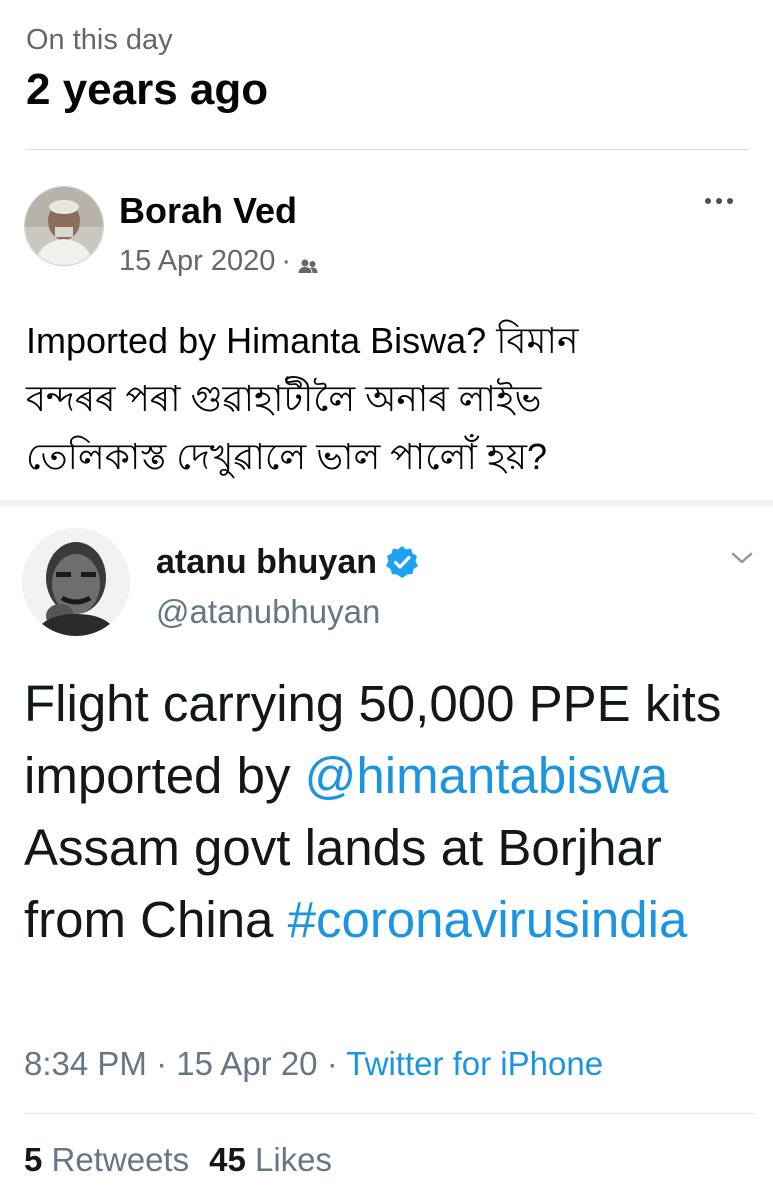 This screenshot has height=1200, width=773. I want to click on retweets-count: 5, so click(33, 1159).